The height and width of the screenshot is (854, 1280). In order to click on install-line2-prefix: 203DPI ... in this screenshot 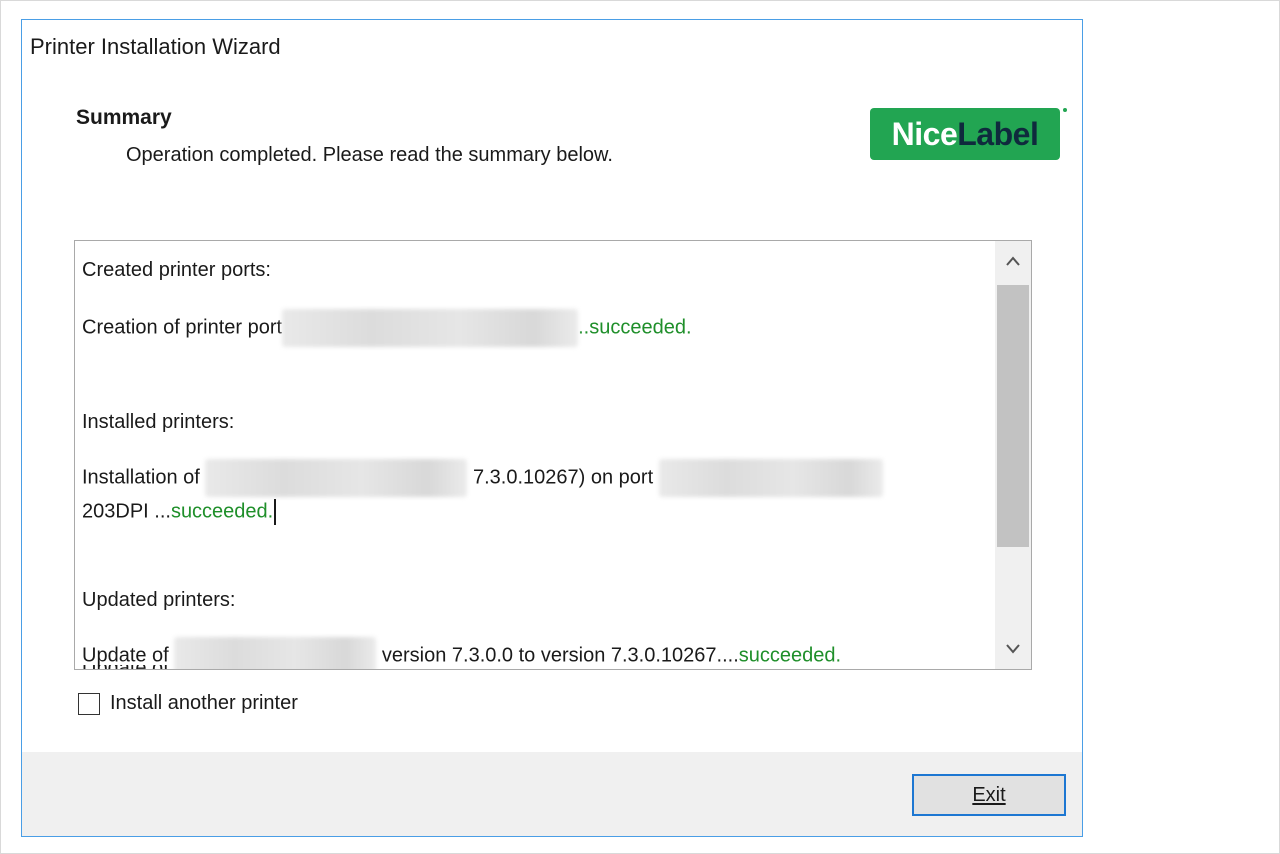, I will do `click(126, 511)`.